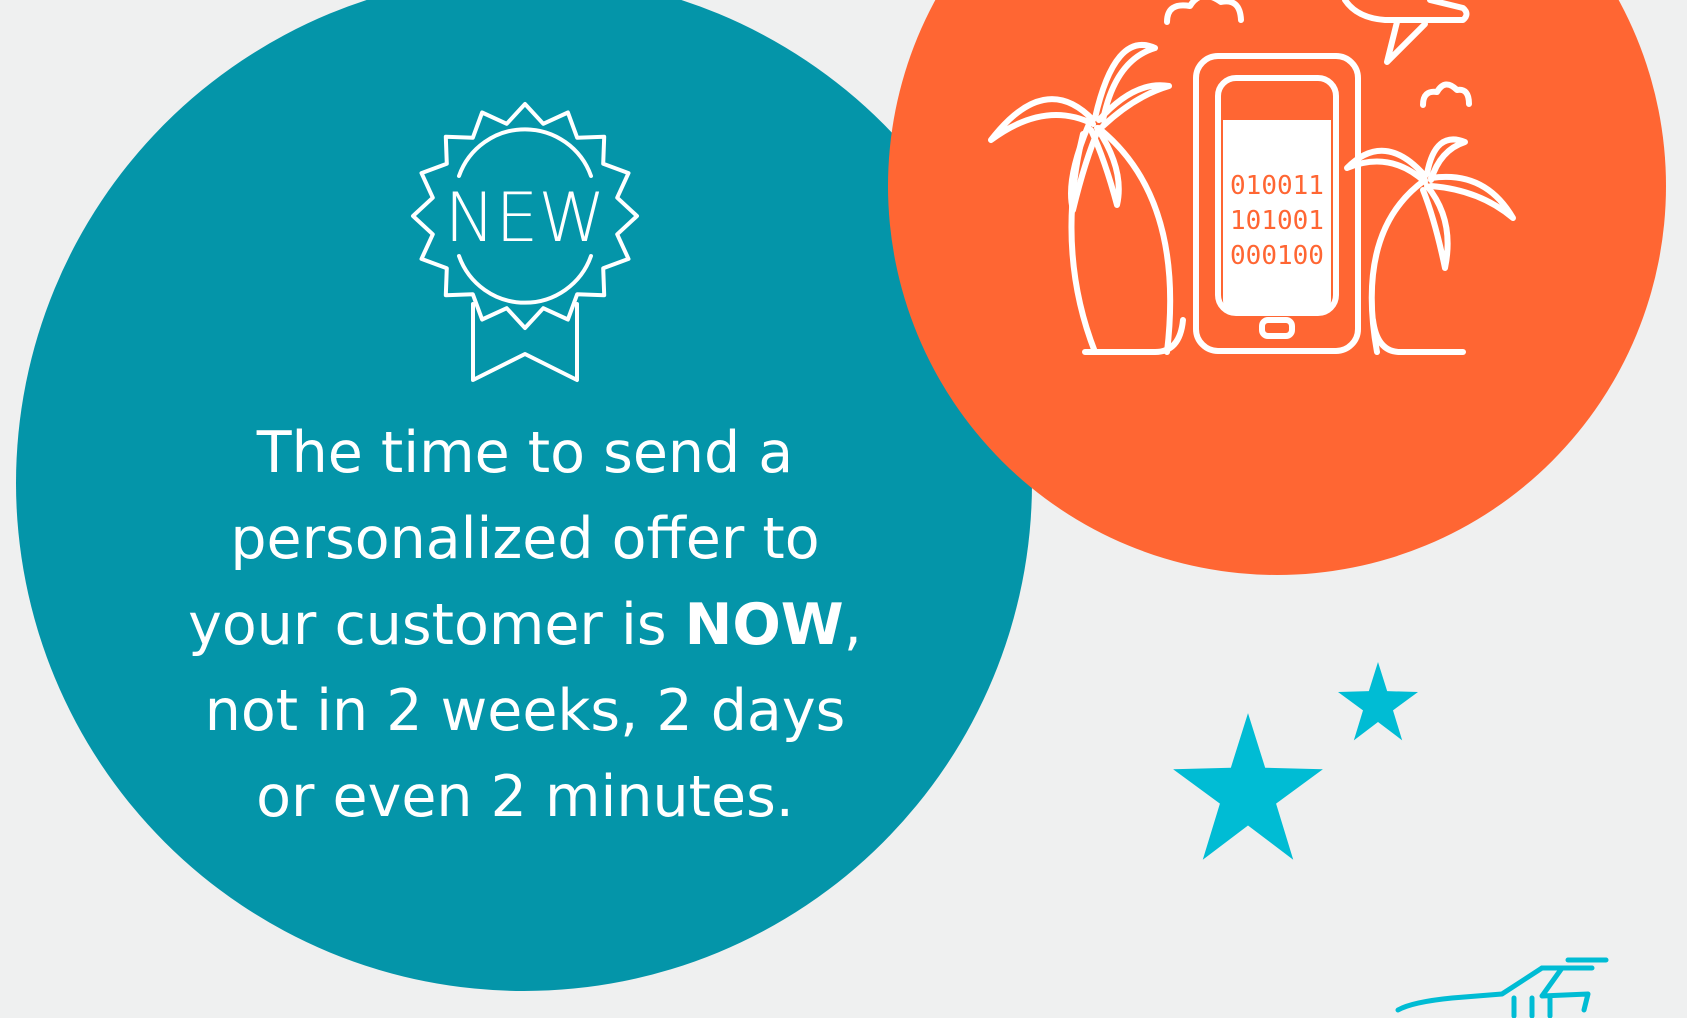 Image resolution: width=1687 pixels, height=1018 pixels. What do you see at coordinates (436, 625) in the screenshot?
I see `message-text: your customer is` at bounding box center [436, 625].